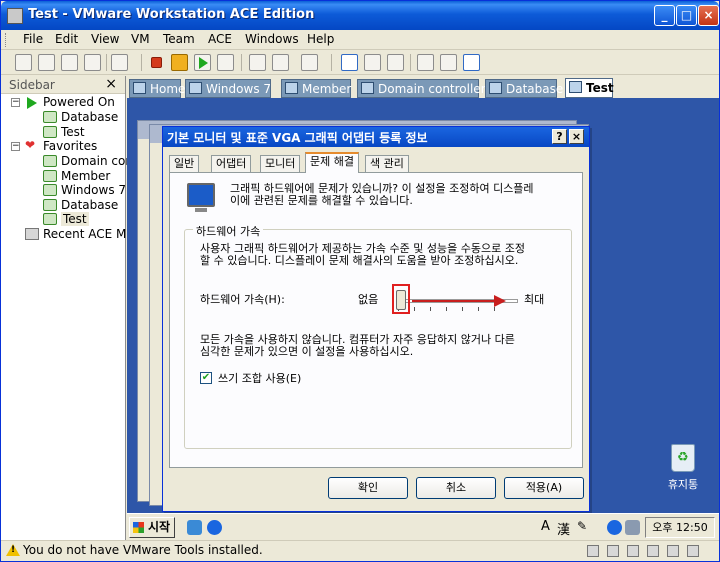  What do you see at coordinates (432, 89) in the screenshot?
I see `tab-label: Domain controller` at bounding box center [432, 89].